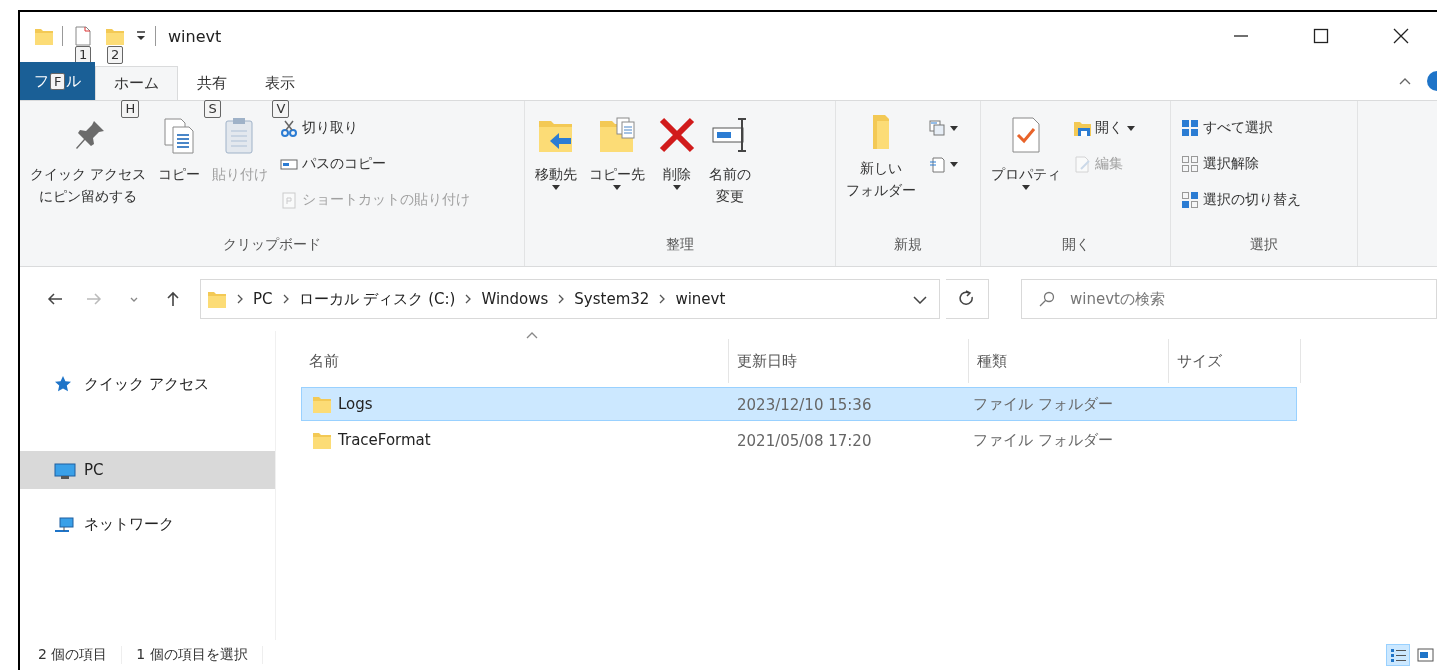 This screenshot has height=670, width=1437. I want to click on pages-icon, so click(937, 128).